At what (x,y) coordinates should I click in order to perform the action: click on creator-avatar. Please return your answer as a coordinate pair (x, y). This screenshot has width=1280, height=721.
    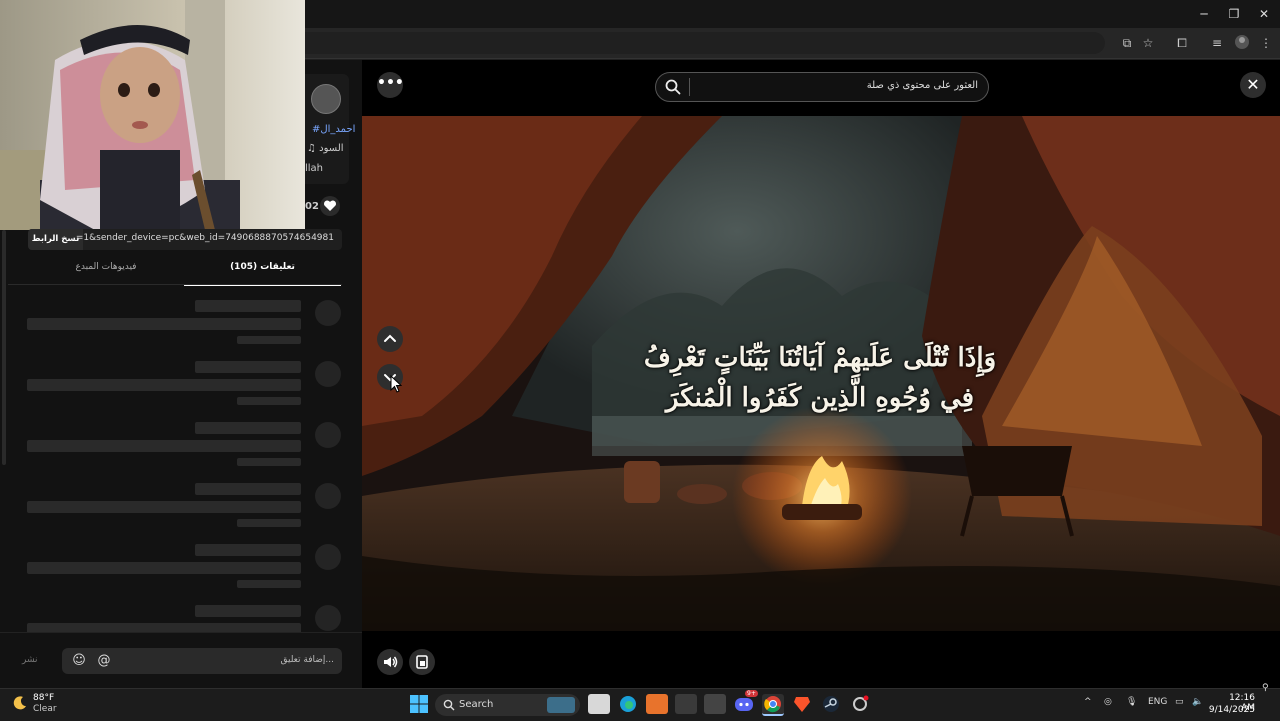
    Looking at the image, I should click on (326, 99).